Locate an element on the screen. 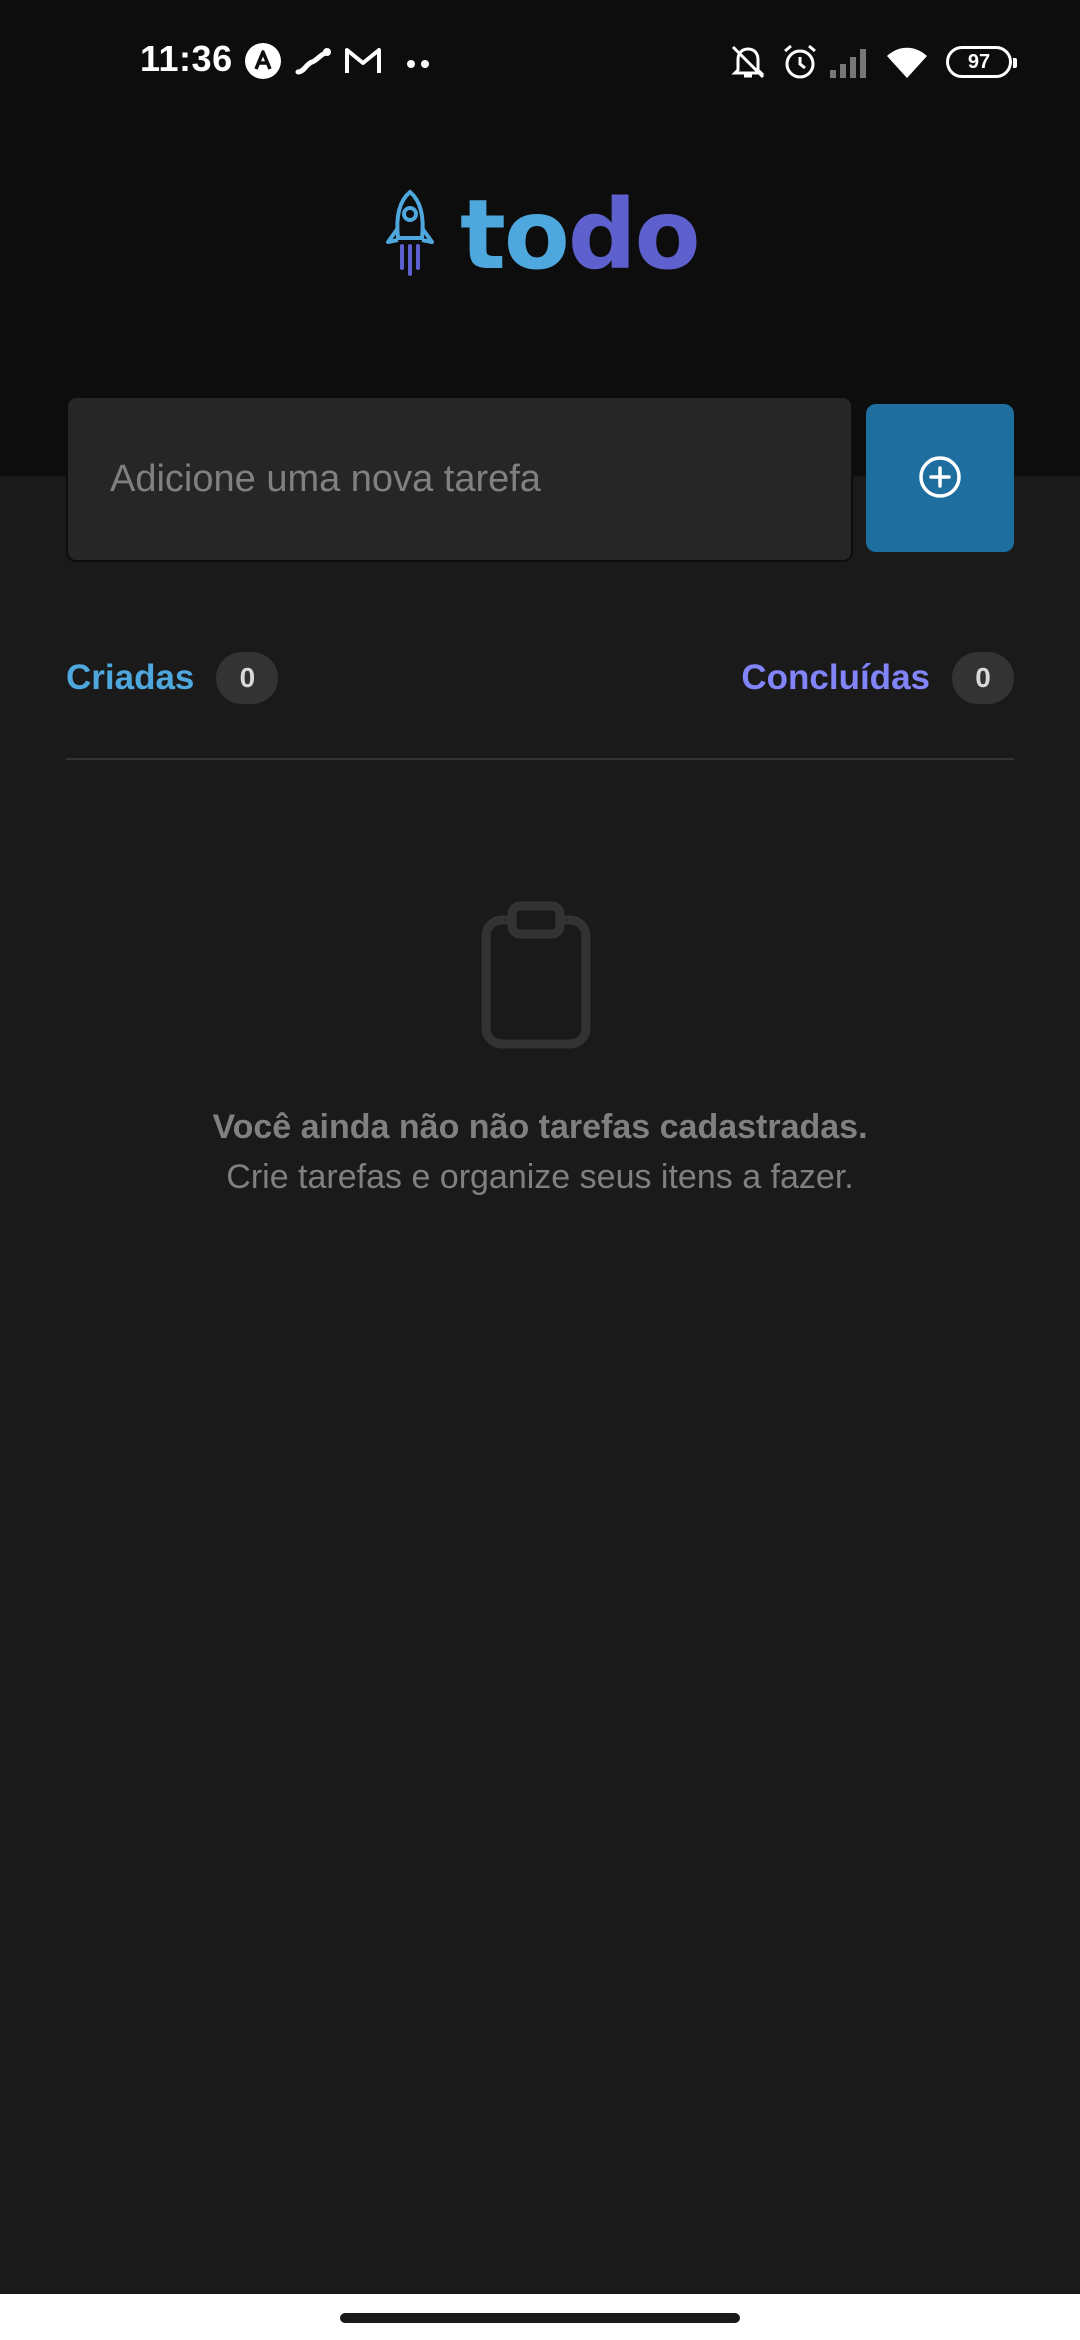 This screenshot has width=1080, height=2340. battery-icon: 97 is located at coordinates (981, 62).